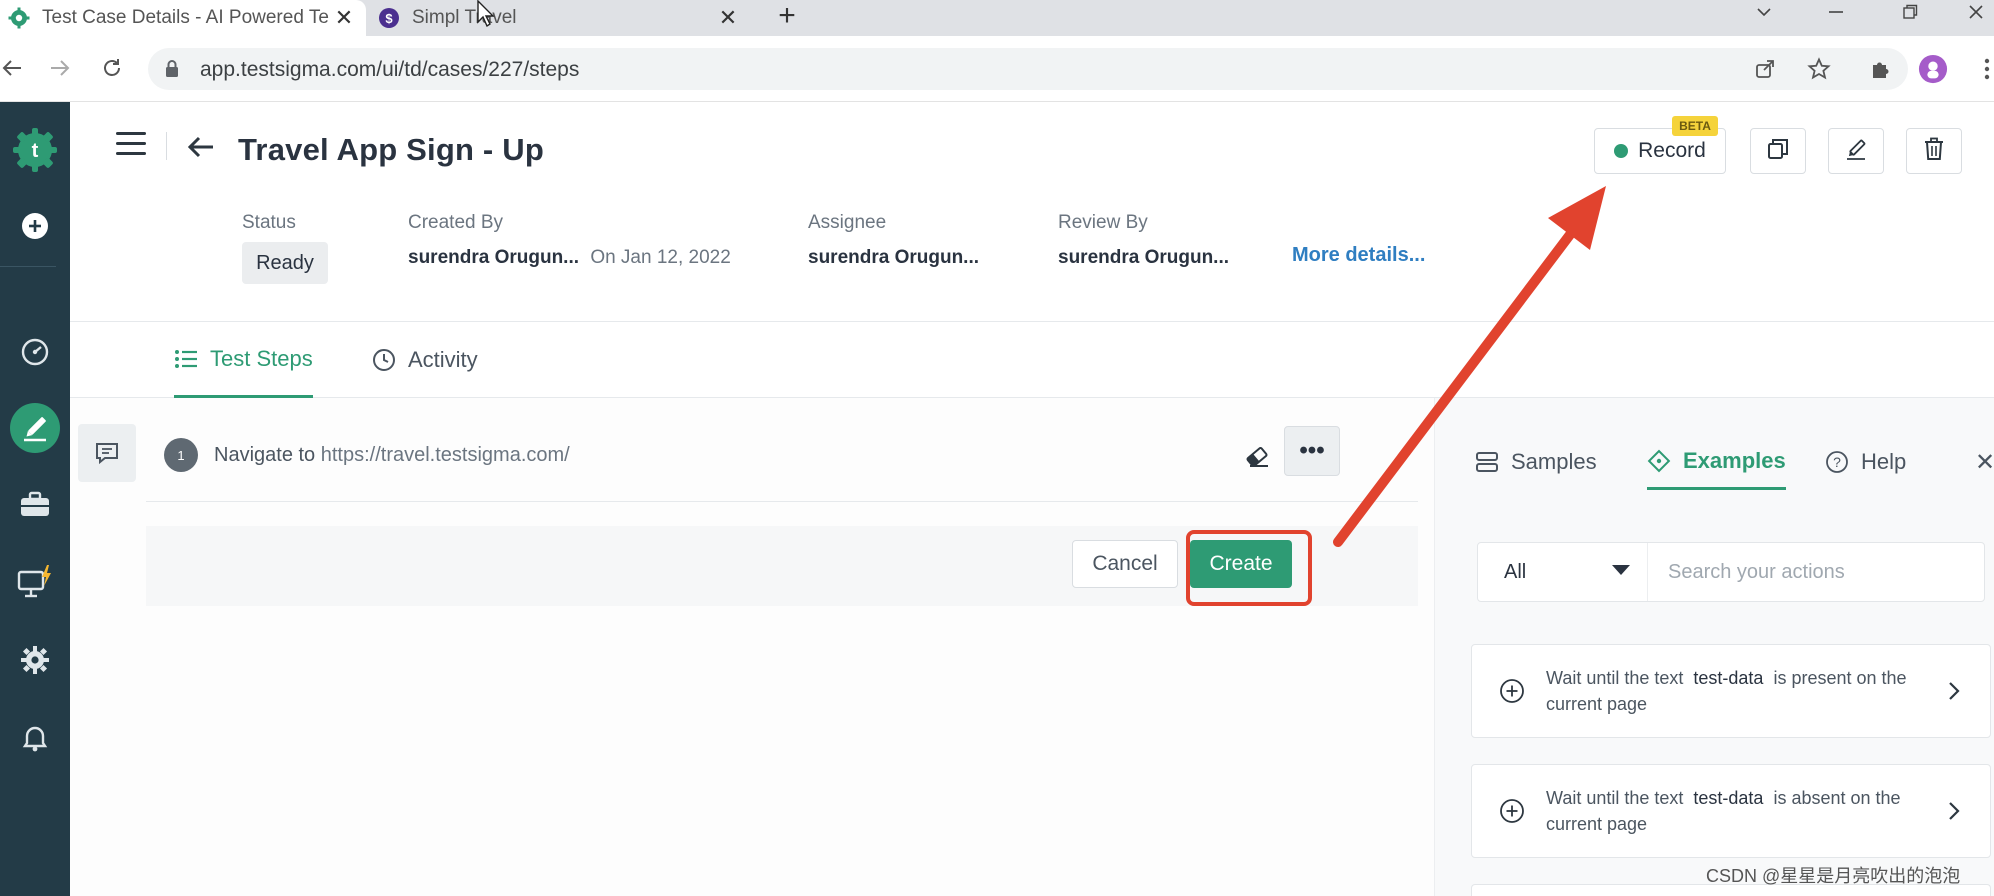 This screenshot has width=1994, height=896. What do you see at coordinates (1734, 460) in the screenshot?
I see `tab-label: Examples` at bounding box center [1734, 460].